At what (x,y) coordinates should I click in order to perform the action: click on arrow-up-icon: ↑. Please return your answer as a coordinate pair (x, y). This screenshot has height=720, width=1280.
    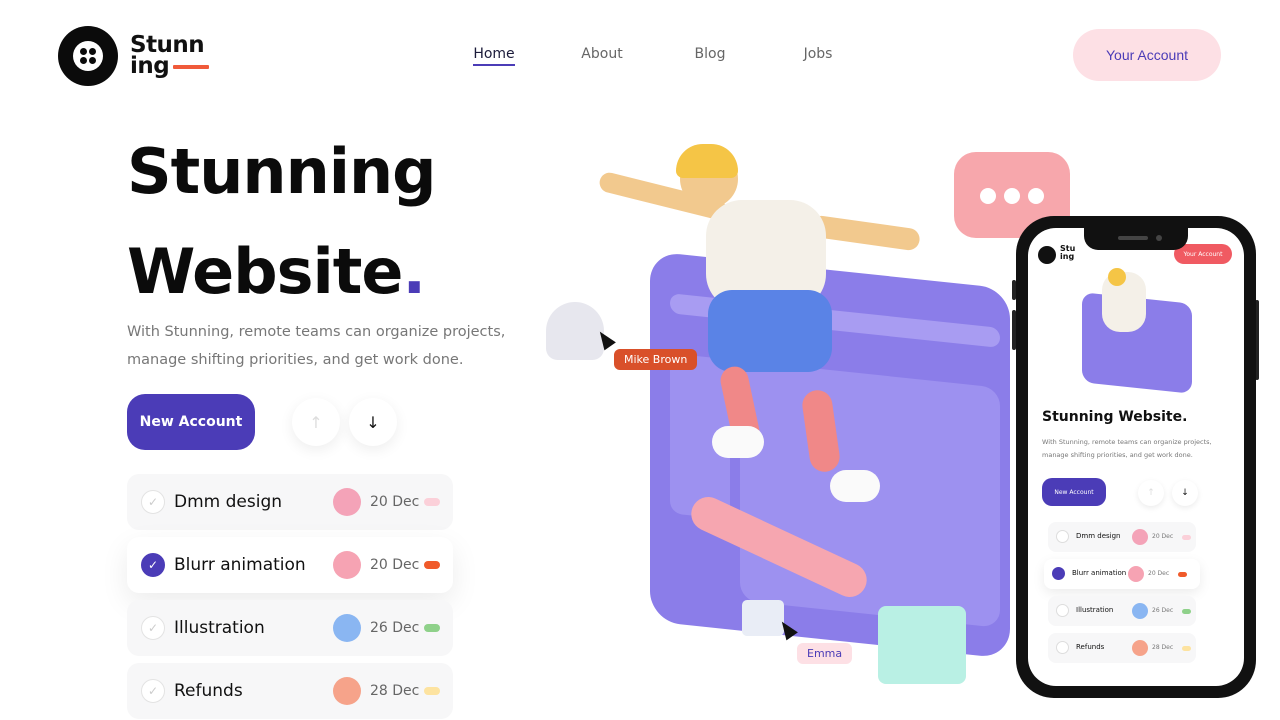
    Looking at the image, I should click on (316, 422).